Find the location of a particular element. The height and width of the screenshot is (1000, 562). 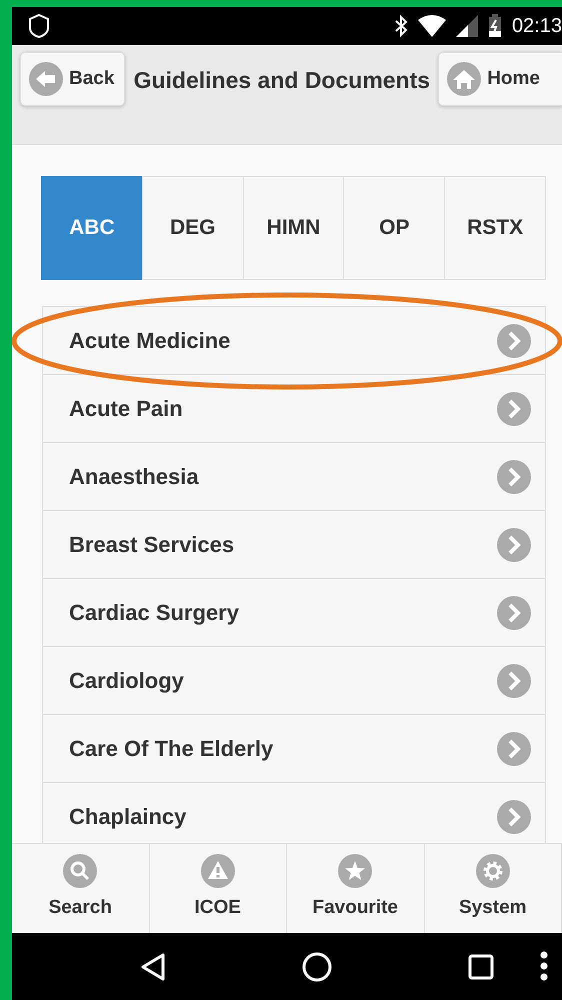

overflow-menu-icon is located at coordinates (544, 966).